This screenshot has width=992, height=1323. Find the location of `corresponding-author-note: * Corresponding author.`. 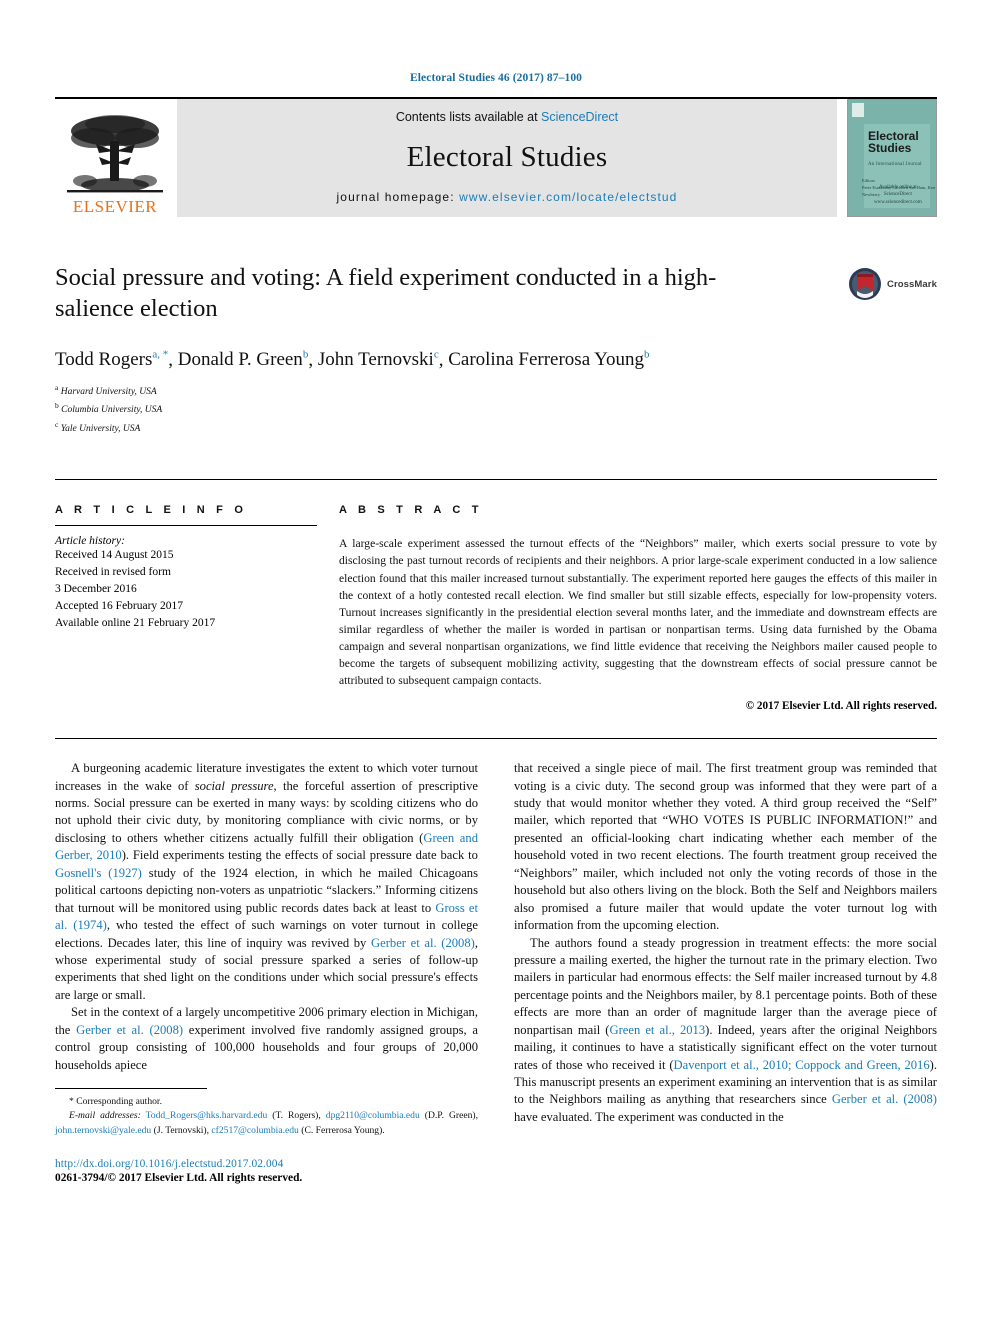

corresponding-author-note: * Corresponding author. is located at coordinates (266, 1102).